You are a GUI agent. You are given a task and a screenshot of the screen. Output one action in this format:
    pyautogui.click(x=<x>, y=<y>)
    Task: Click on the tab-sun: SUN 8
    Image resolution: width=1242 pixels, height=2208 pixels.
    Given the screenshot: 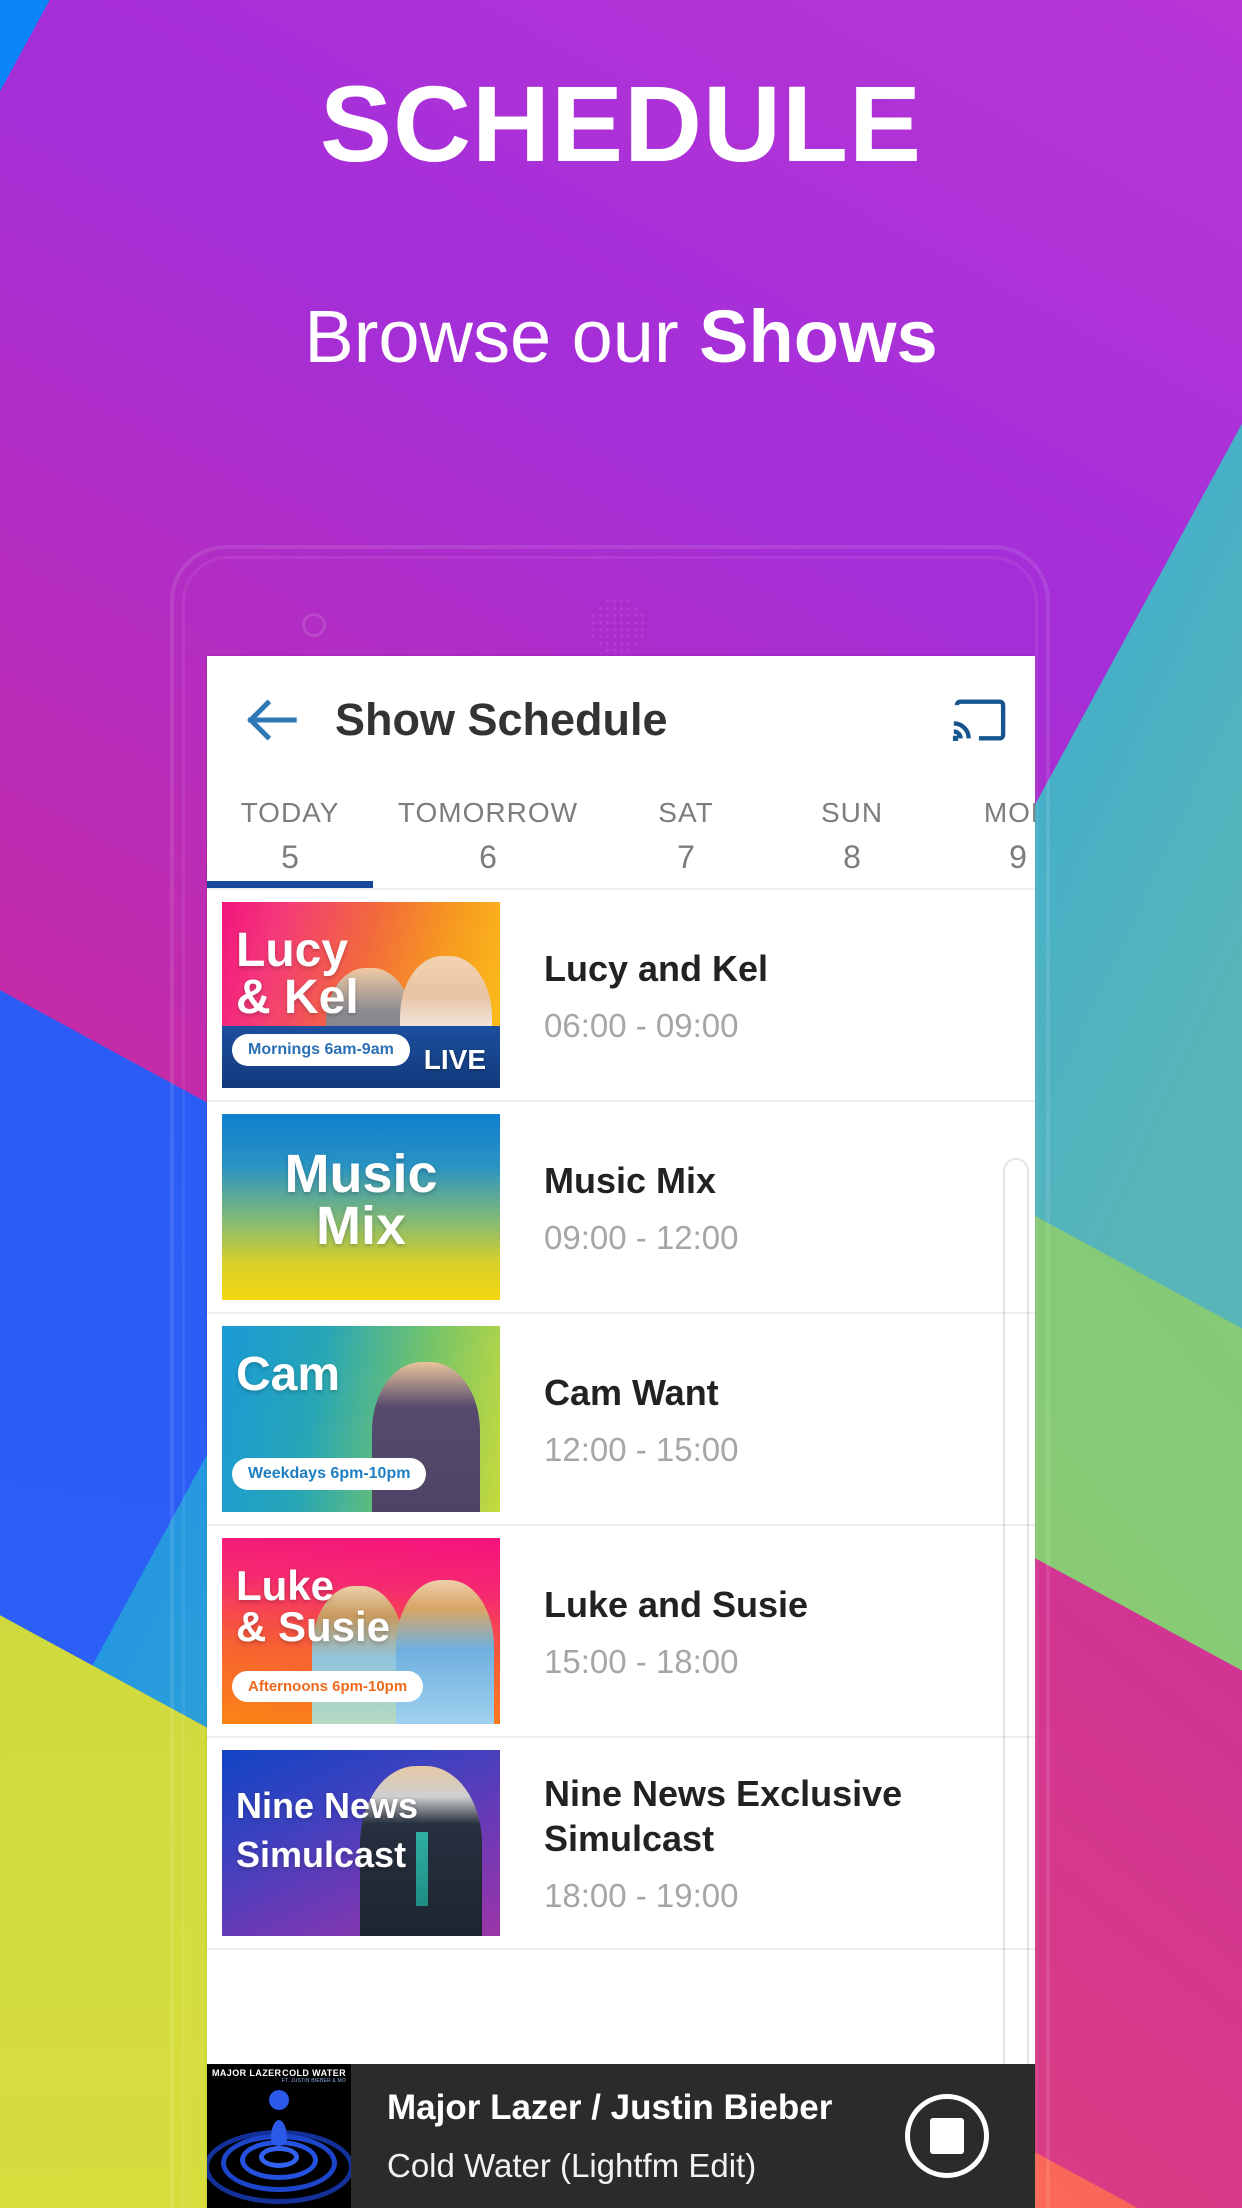 What is the action you would take?
    pyautogui.click(x=852, y=836)
    